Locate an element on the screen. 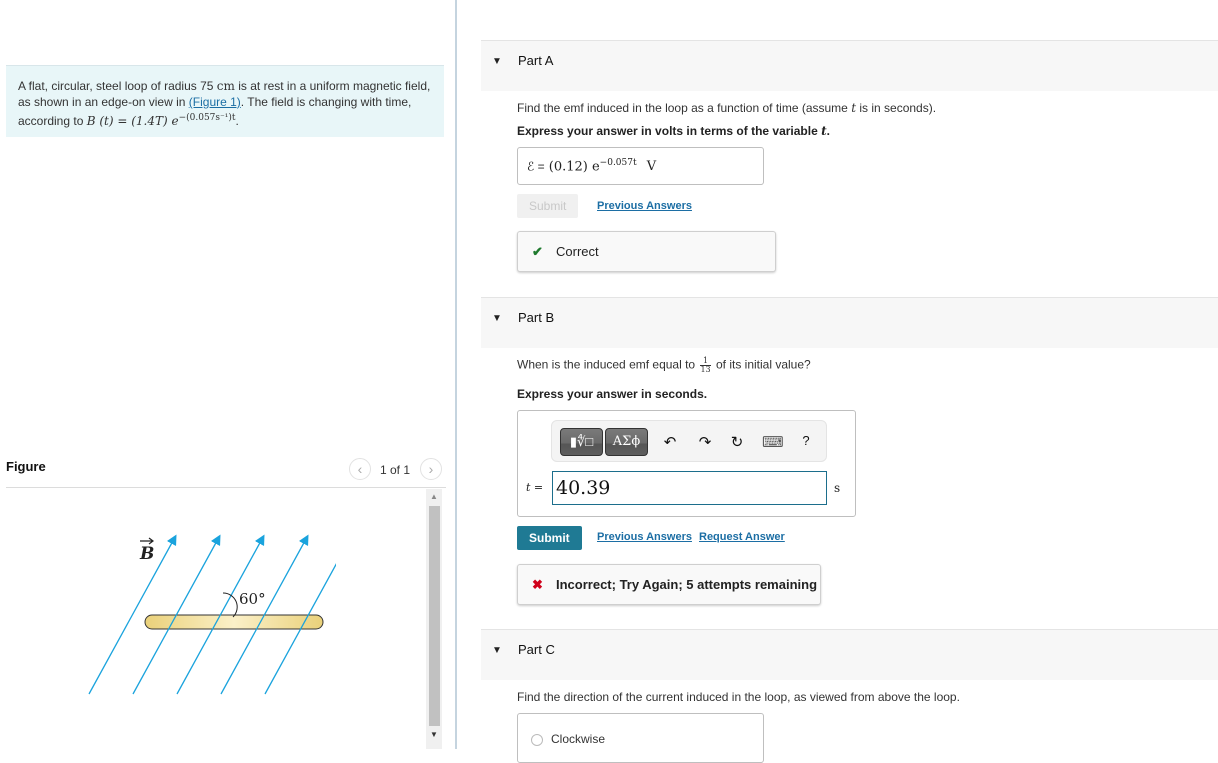 This screenshot has width=1218, height=763. part-b-instruction: Express your answer in seconds. is located at coordinates (612, 394).